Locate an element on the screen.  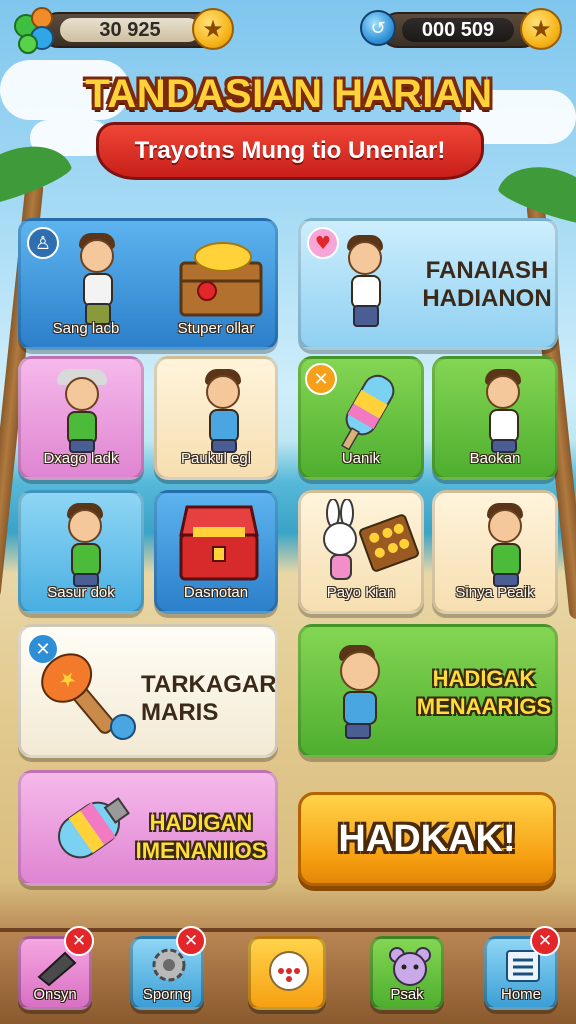
card-uanik: ✕ Uanik is located at coordinates (361, 418).